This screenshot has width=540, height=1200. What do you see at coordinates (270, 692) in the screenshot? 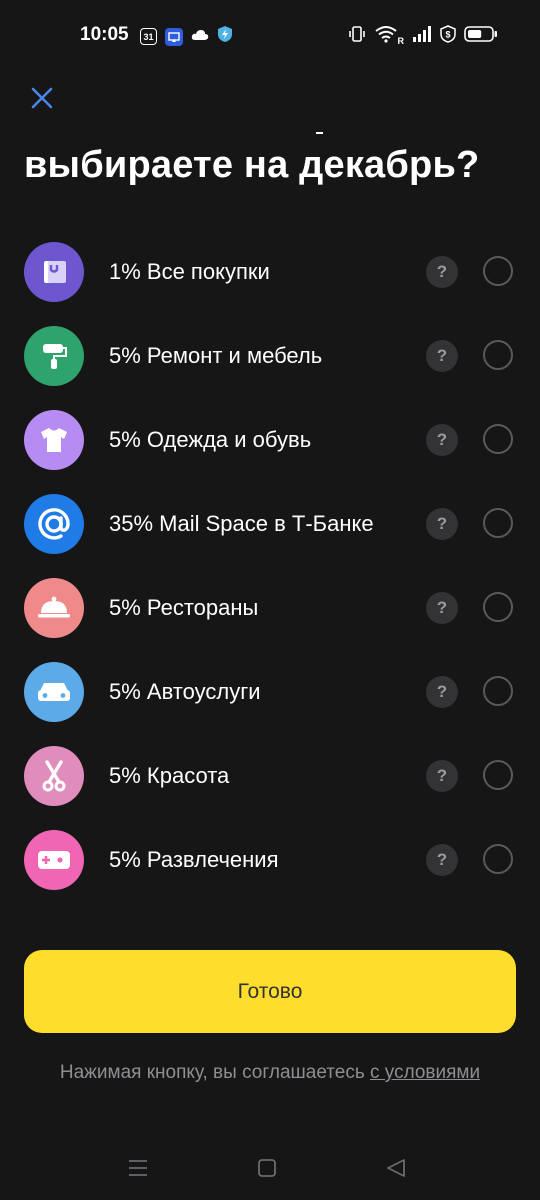
I see `option-row: 5% Автоуслуги ?` at bounding box center [270, 692].